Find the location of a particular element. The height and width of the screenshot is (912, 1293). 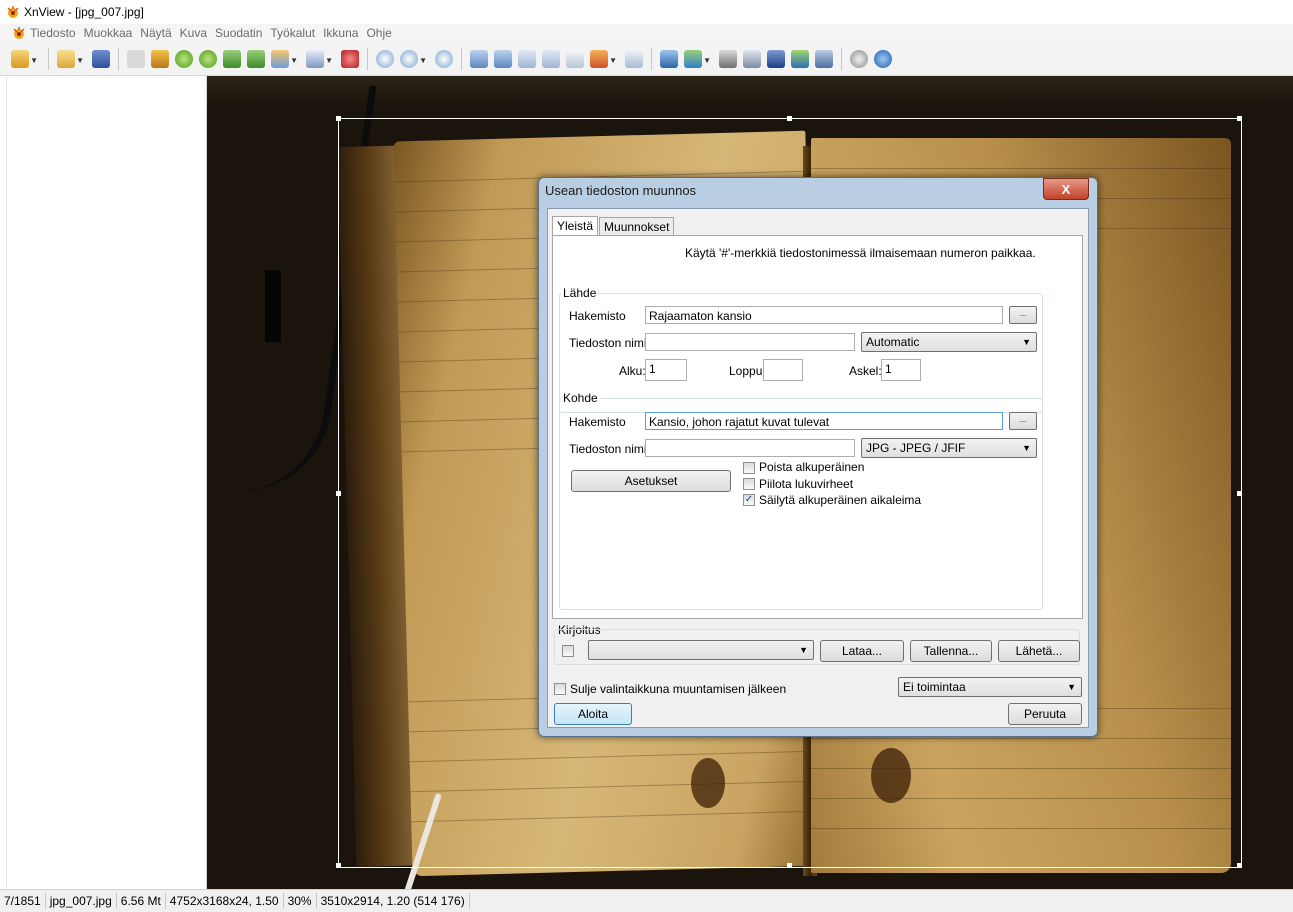

status-filesize: 6.56 Mt is located at coordinates (141, 901).